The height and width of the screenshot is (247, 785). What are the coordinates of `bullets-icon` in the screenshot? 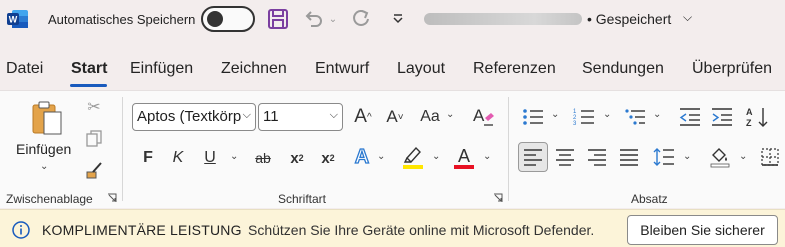 It's located at (533, 117).